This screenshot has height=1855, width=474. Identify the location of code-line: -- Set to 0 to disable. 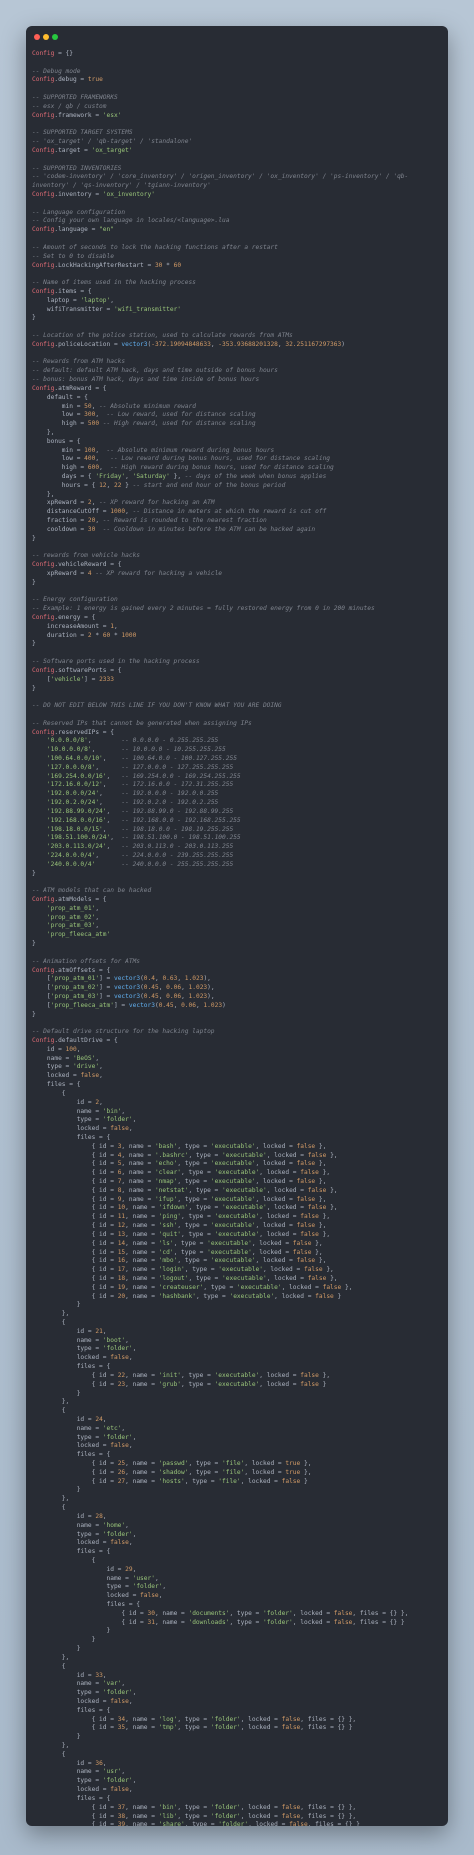
(238, 257).